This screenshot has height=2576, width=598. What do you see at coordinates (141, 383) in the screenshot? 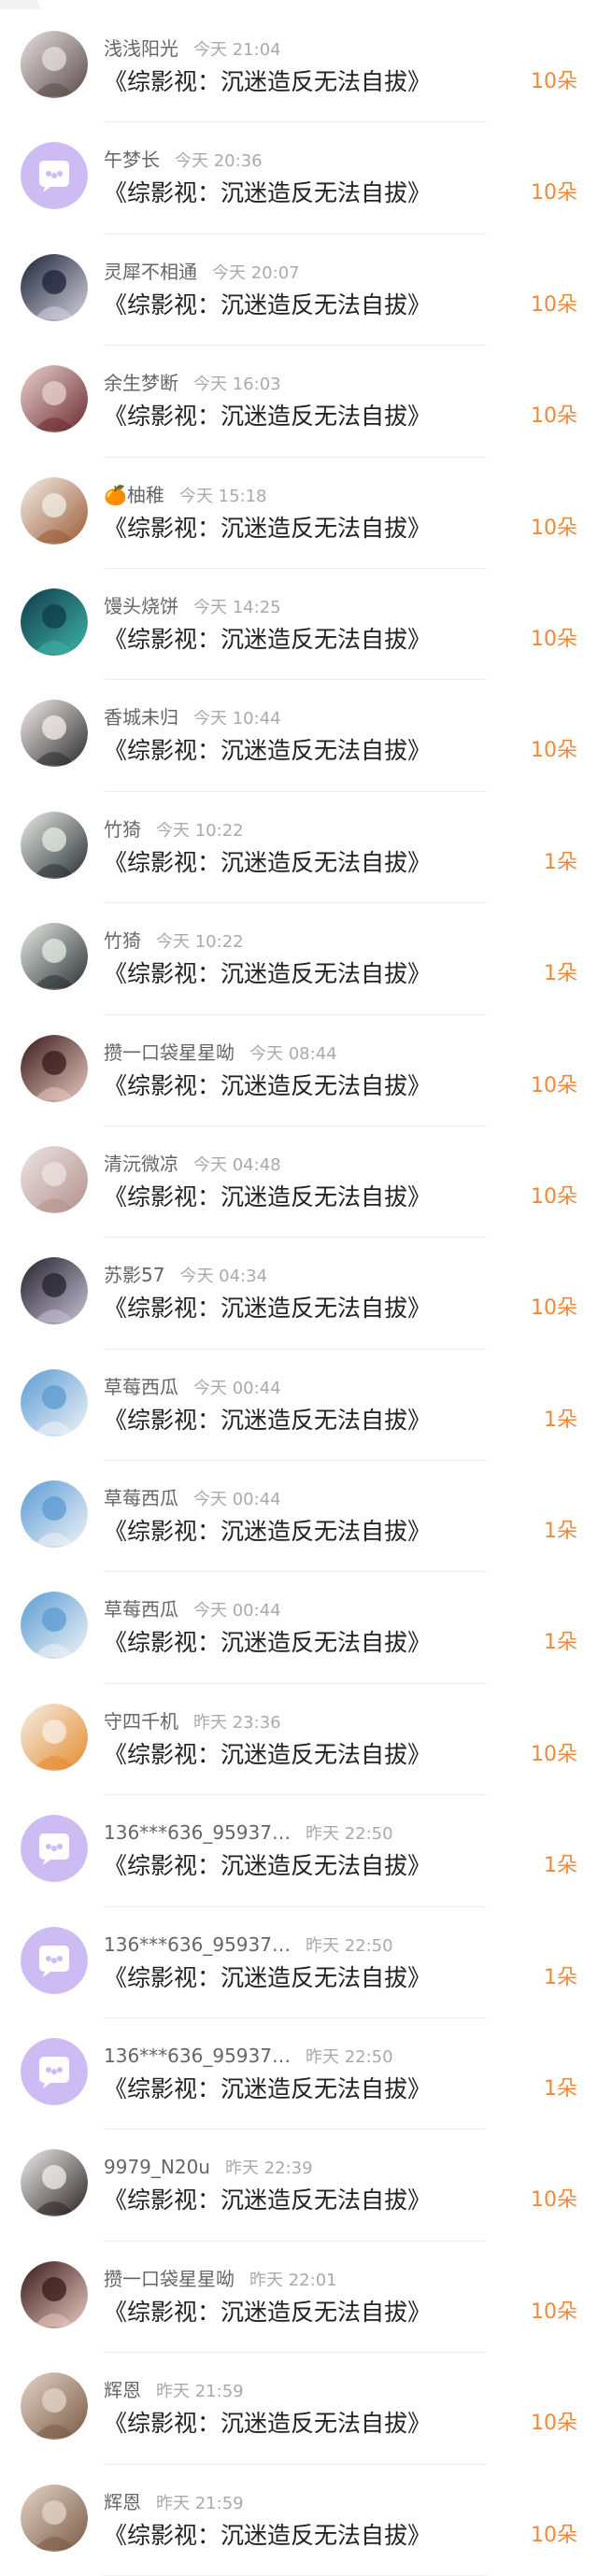
I see `username: 余生梦断` at bounding box center [141, 383].